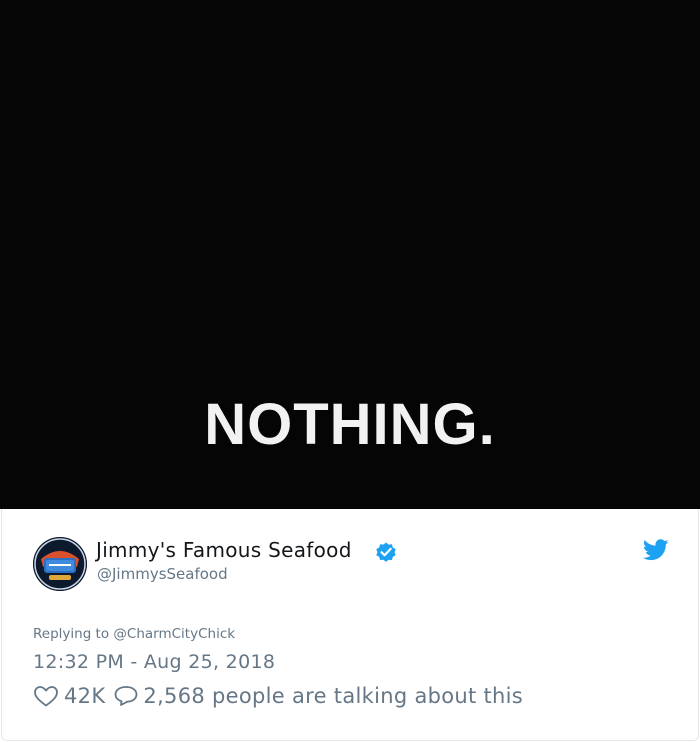 This screenshot has height=742, width=700. I want to click on like-count: 42K, so click(85, 696).